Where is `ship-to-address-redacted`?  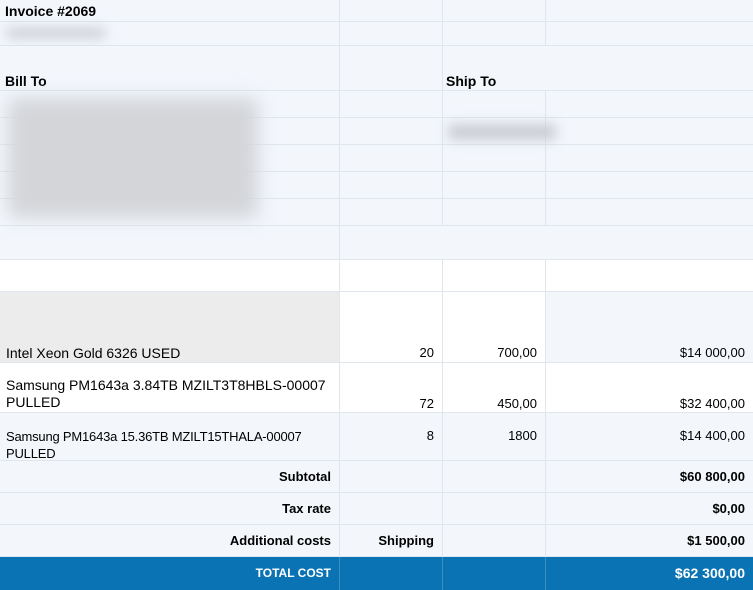 ship-to-address-redacted is located at coordinates (502, 132).